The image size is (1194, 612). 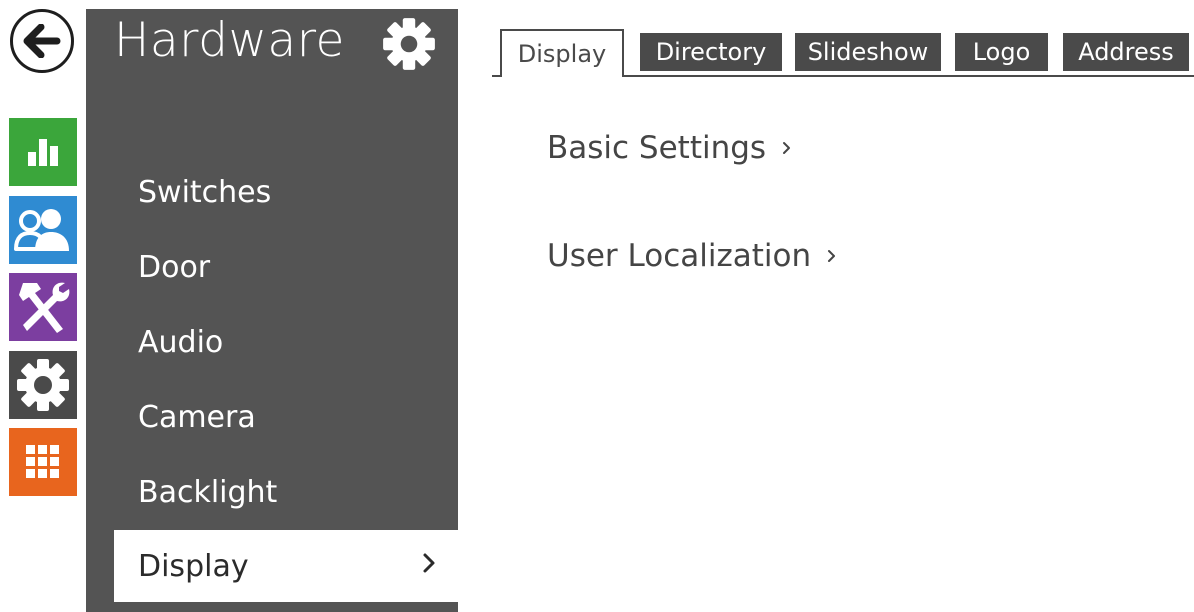 I want to click on tools-icon, so click(x=44, y=307).